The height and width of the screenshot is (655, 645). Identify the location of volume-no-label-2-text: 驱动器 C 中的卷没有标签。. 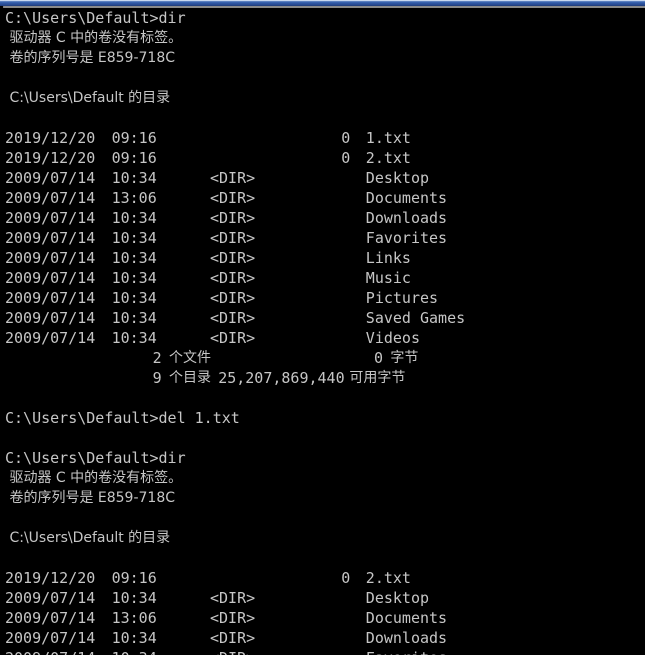
(94, 478).